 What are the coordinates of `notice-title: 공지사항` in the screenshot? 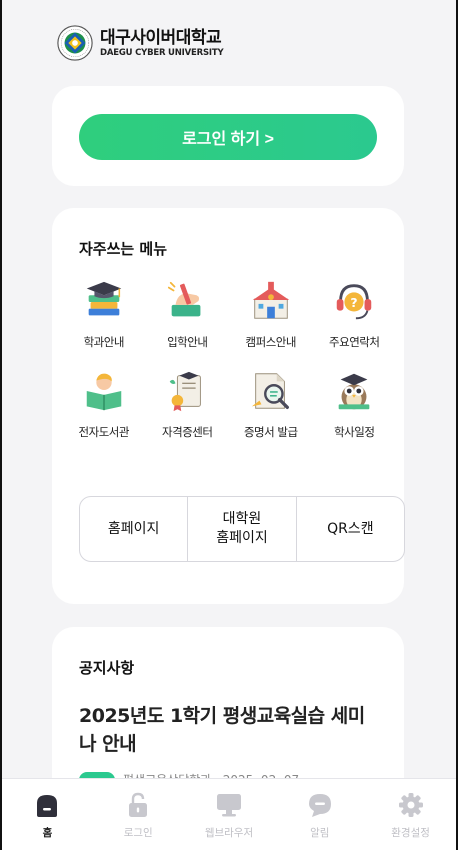 It's located at (107, 668).